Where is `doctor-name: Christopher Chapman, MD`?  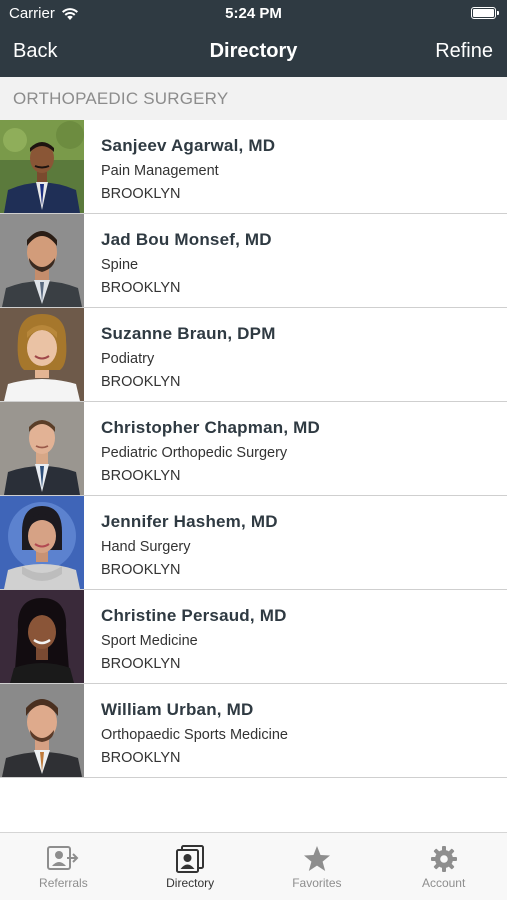
doctor-name: Christopher Chapman, MD is located at coordinates (211, 427).